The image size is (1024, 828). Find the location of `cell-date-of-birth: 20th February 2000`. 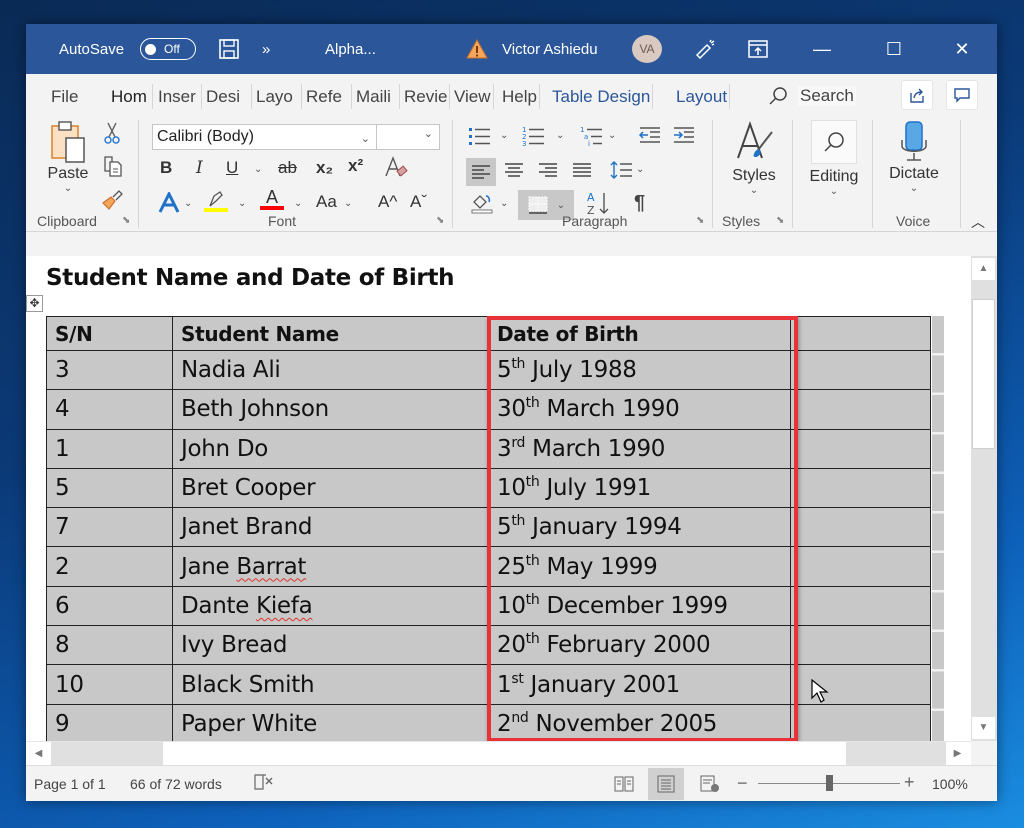

cell-date-of-birth: 20th February 2000 is located at coordinates (639, 645).